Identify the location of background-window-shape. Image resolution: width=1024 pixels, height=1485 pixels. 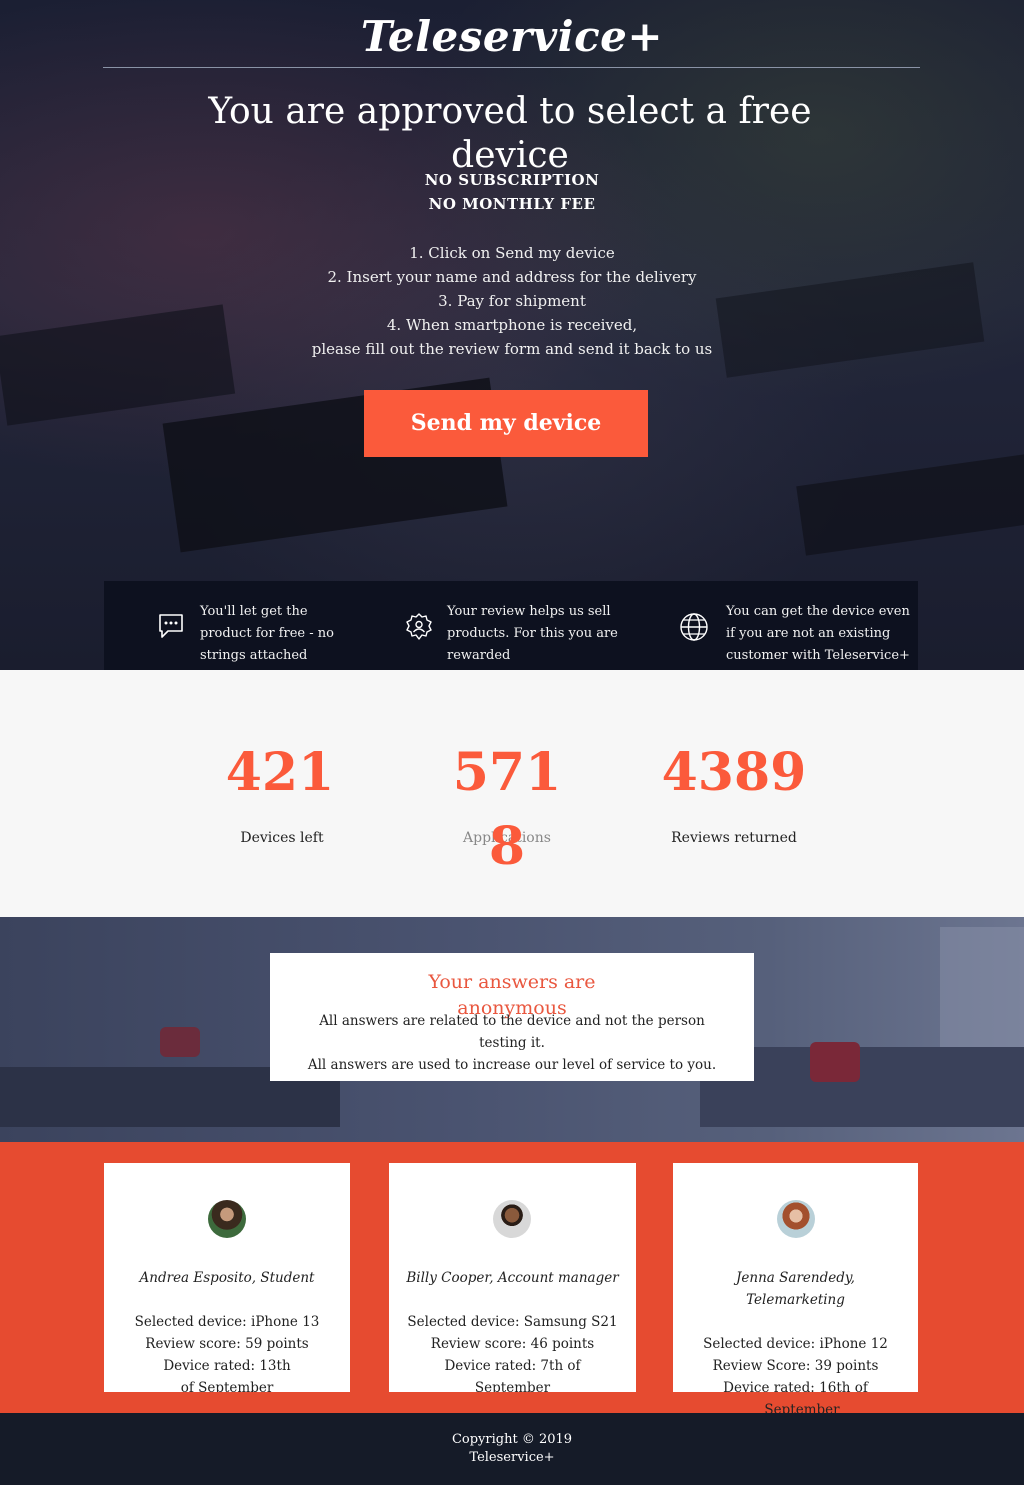
(982, 987).